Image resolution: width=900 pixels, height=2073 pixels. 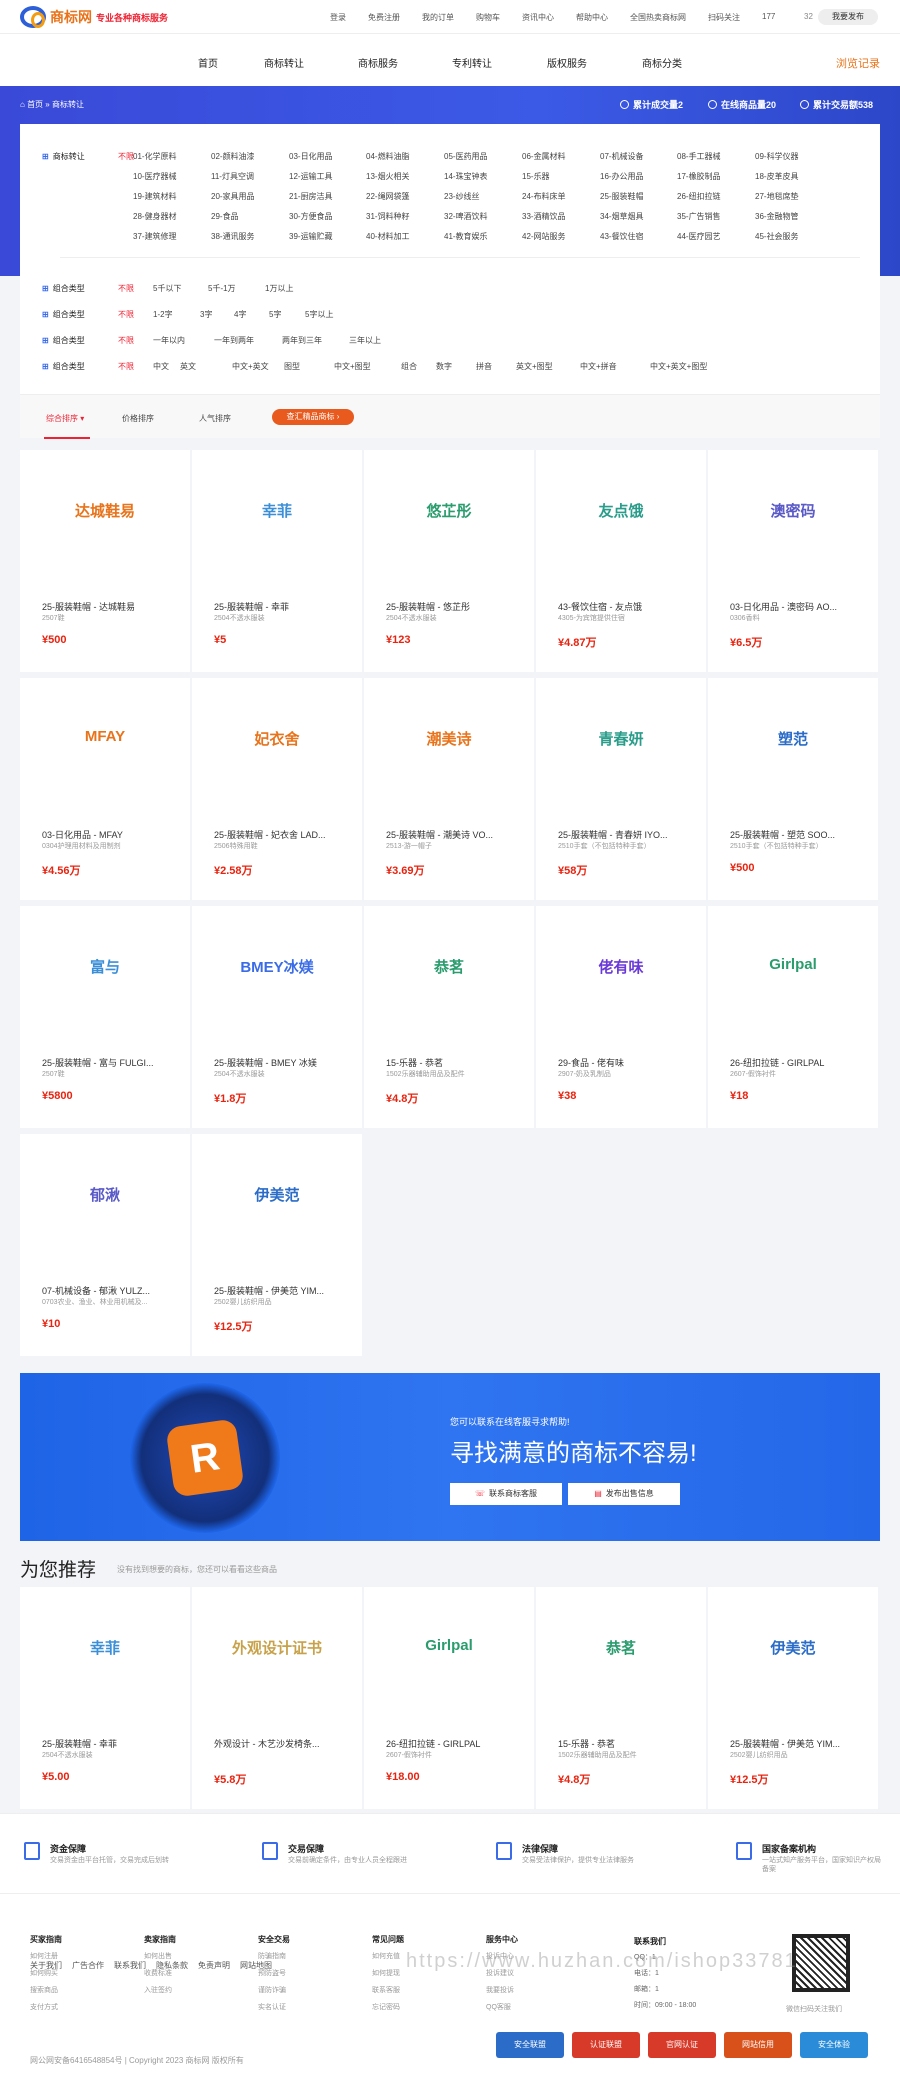 What do you see at coordinates (206, 314) in the screenshot?
I see `filter-option: 3字` at bounding box center [206, 314].